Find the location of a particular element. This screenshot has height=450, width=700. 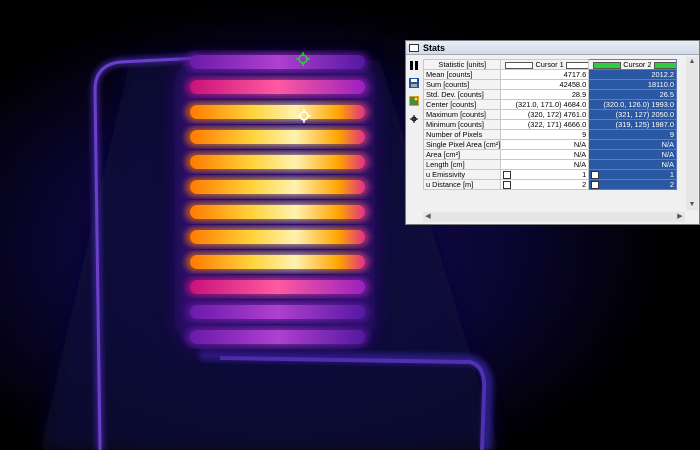

header-cursor-2: Cursor 2 is located at coordinates (632, 64).